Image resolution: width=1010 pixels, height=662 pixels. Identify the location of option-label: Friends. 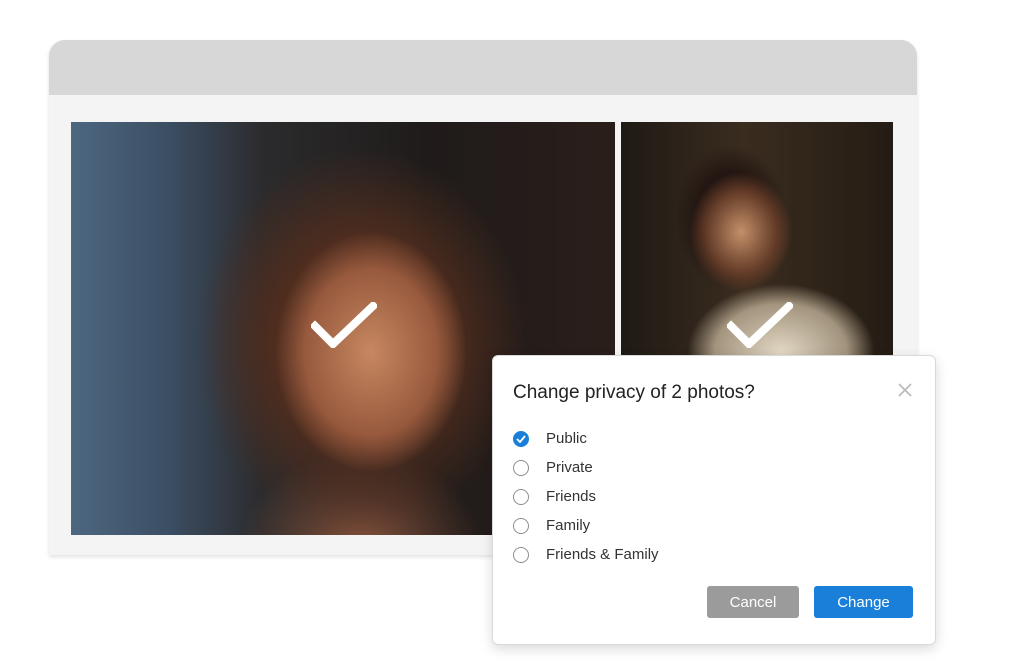
(571, 496).